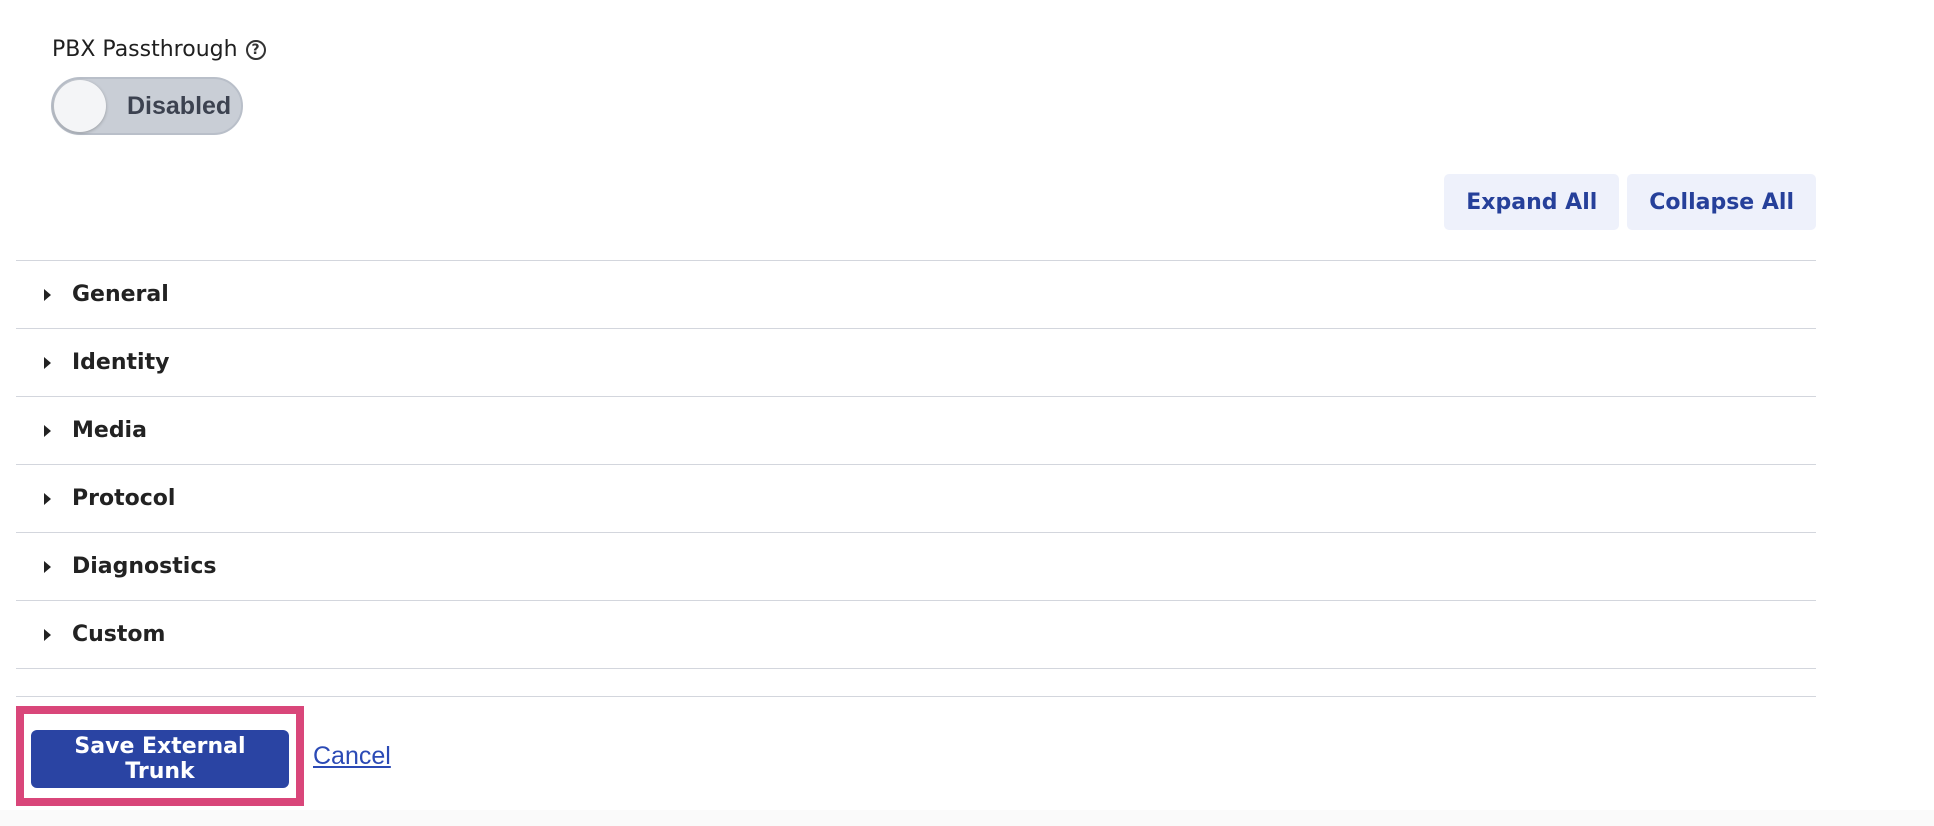  What do you see at coordinates (124, 498) in the screenshot?
I see `section-title: Protocol` at bounding box center [124, 498].